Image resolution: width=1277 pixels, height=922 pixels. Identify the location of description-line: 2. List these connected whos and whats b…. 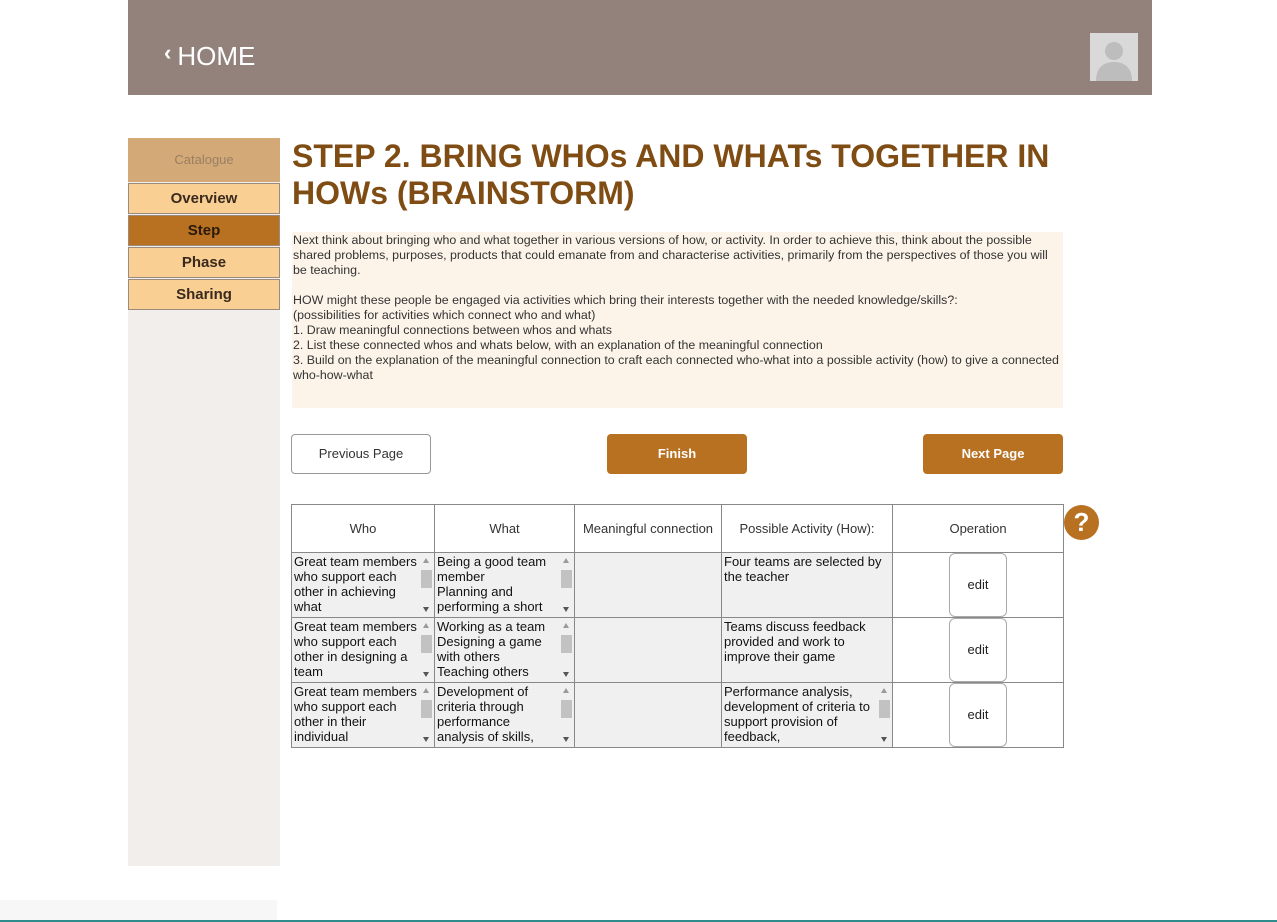
(558, 345).